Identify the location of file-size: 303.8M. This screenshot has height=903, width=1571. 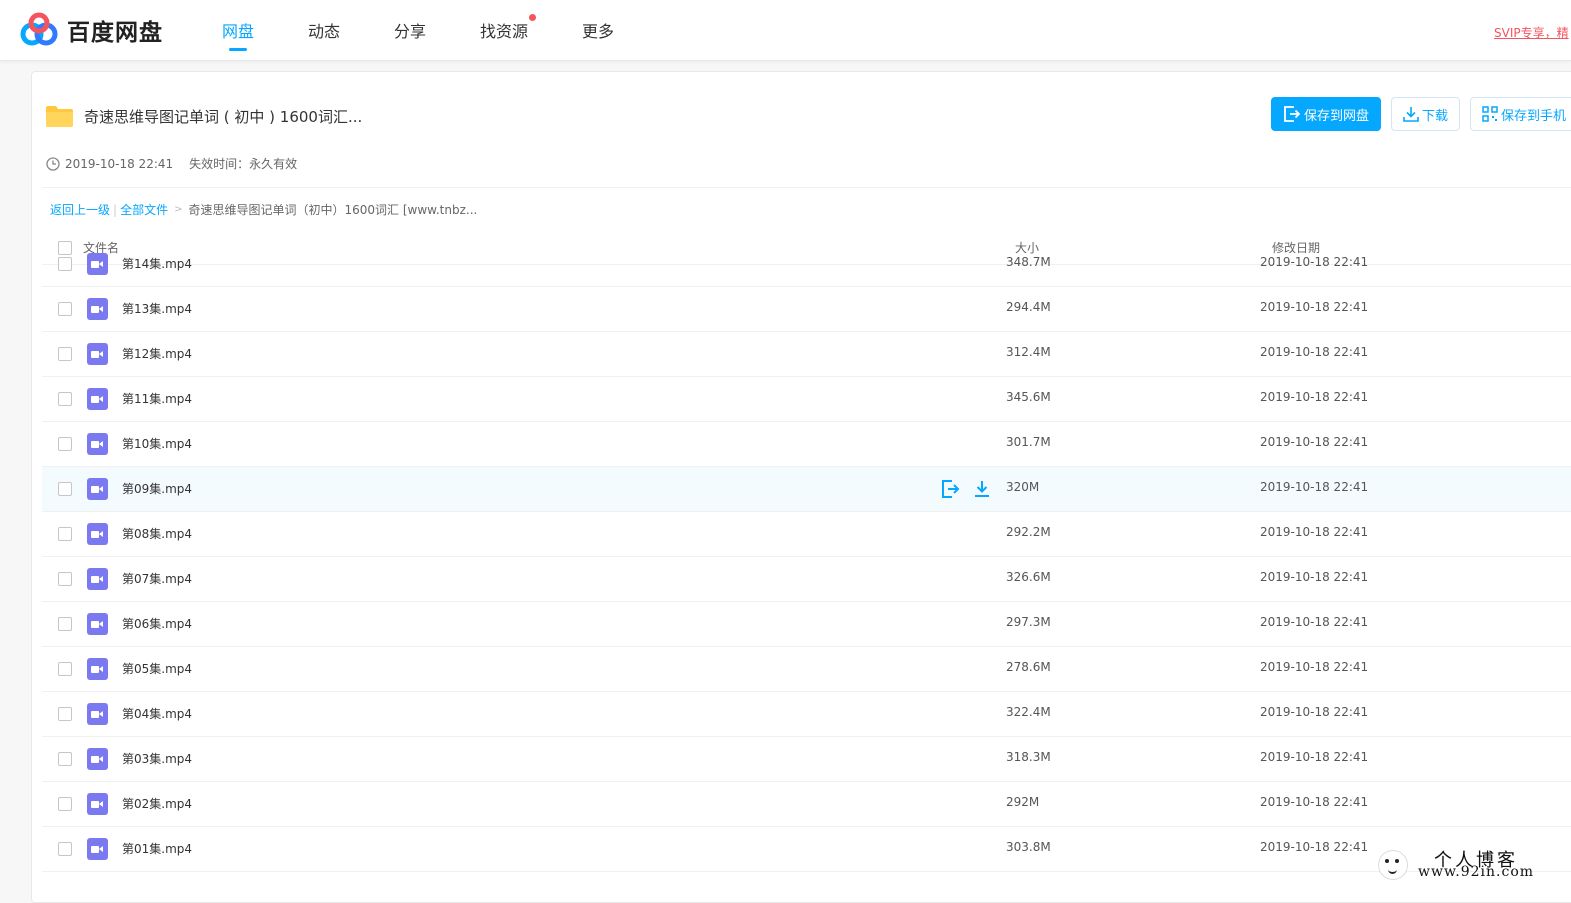
(1028, 847).